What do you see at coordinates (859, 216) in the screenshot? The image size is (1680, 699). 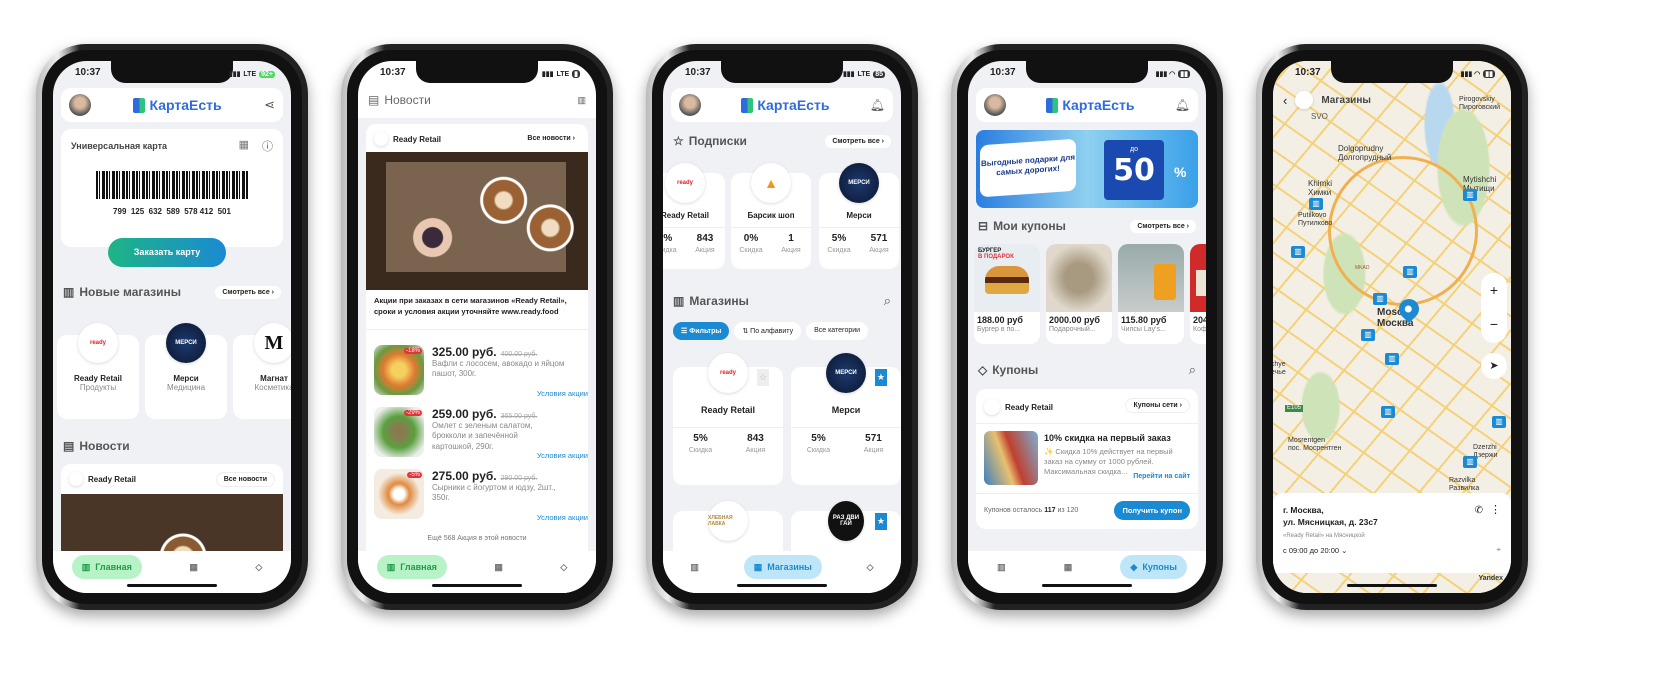 I see `subscription-card: МЕРСИ Мерси 5% Скидка 571 Акция` at bounding box center [859, 216].